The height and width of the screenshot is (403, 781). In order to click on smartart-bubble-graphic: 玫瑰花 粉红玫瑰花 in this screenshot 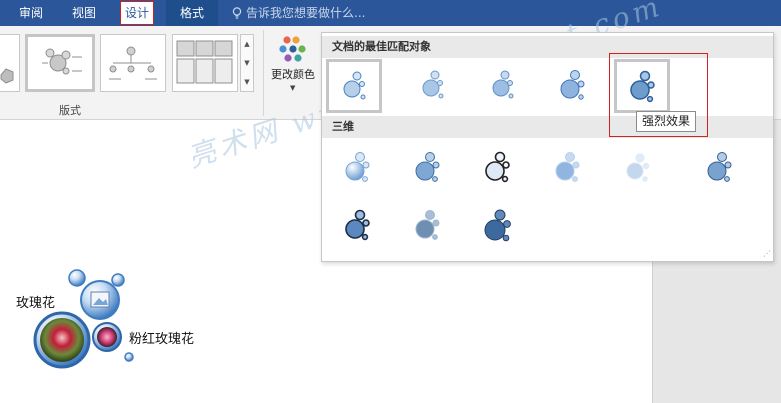, I will do `click(130, 334)`.